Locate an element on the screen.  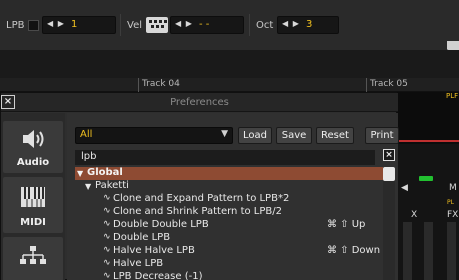
search-input-value: lpb is located at coordinates (89, 156).